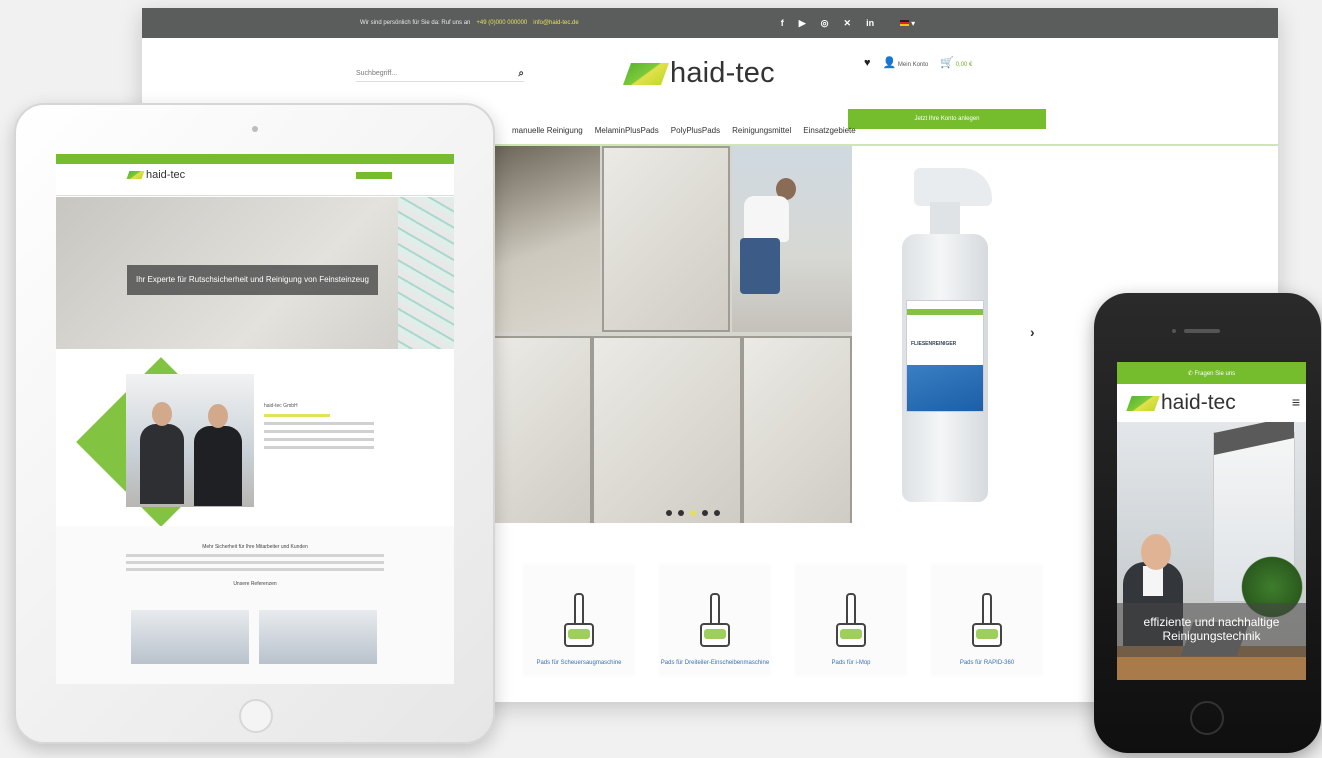 This screenshot has width=1322, height=758. What do you see at coordinates (913, 65) in the screenshot?
I see `account-label: Mein Konto` at bounding box center [913, 65].